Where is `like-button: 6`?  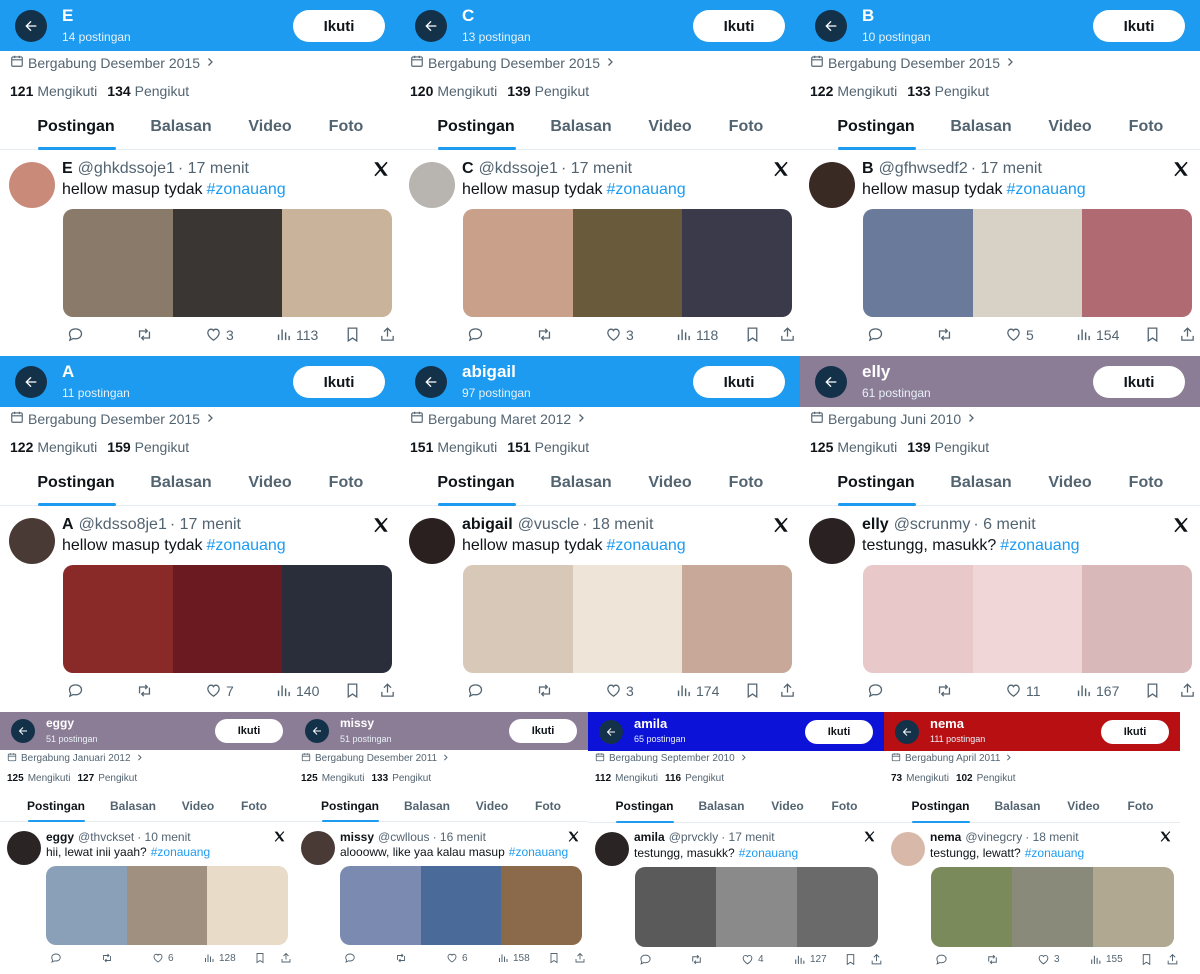
like-button: 6 is located at coordinates (161, 958).